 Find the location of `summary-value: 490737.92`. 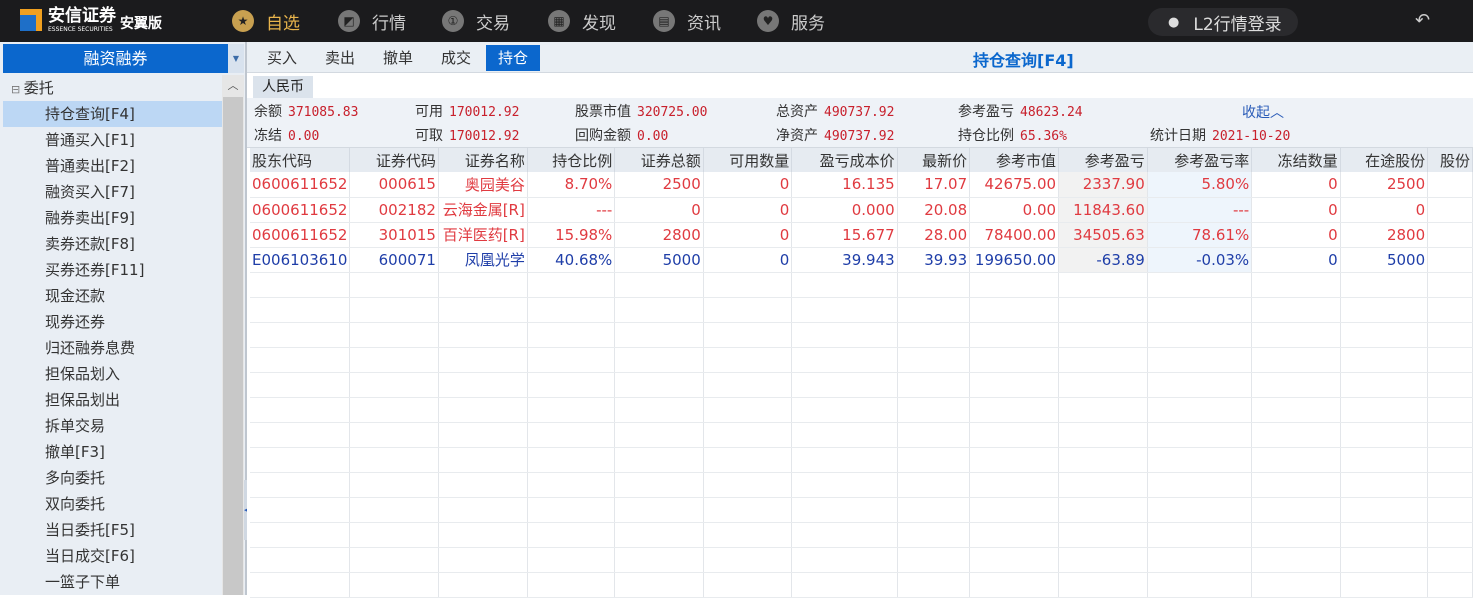

summary-value: 490737.92 is located at coordinates (859, 112).